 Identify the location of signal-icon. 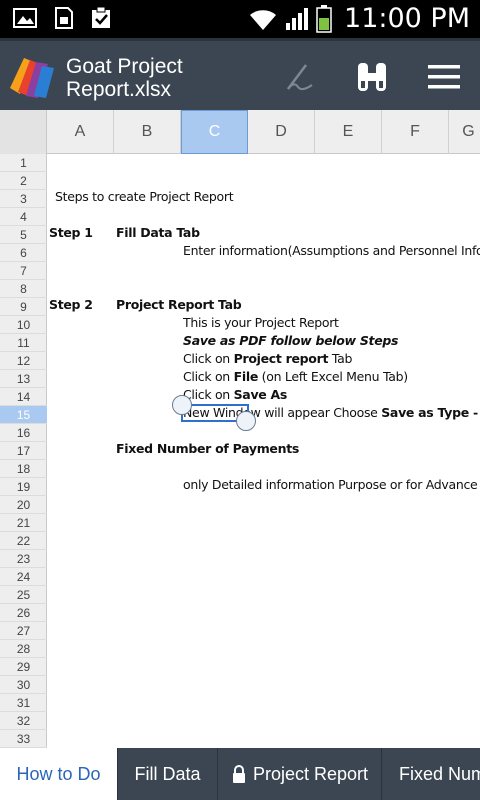
(297, 18).